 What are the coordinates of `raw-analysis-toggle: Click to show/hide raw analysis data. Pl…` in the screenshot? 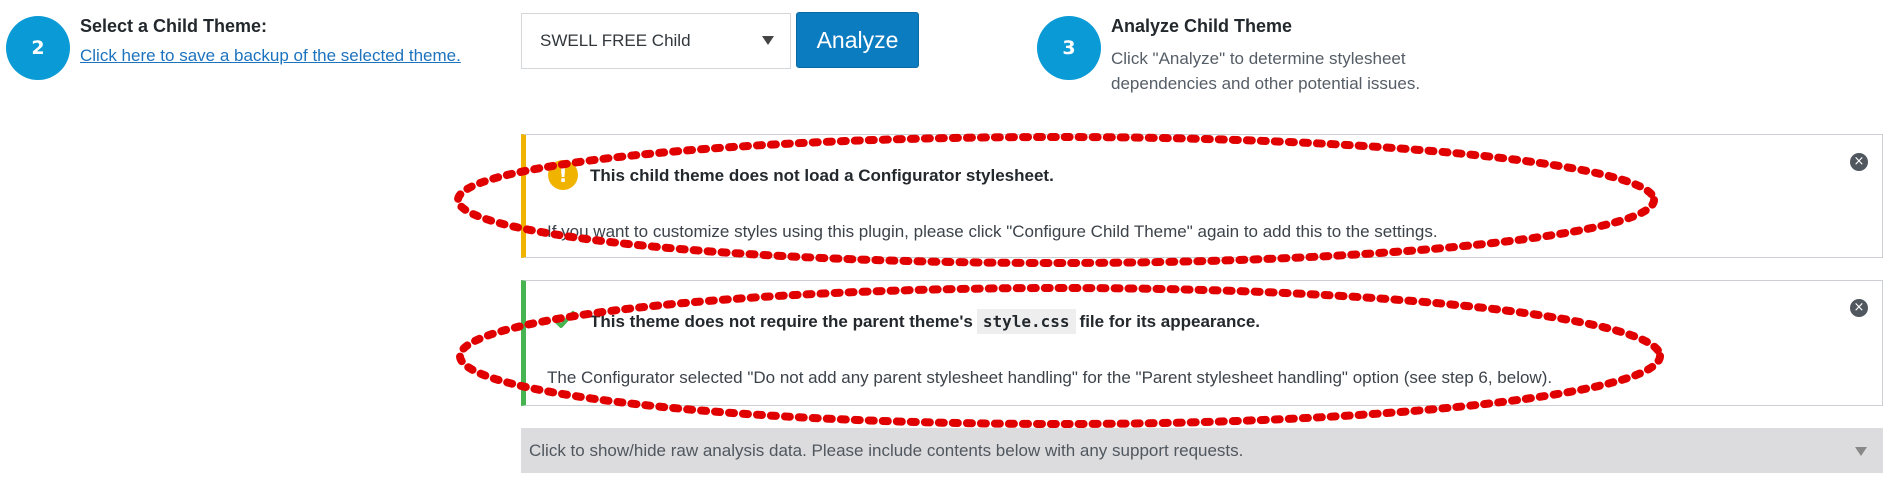 It's located at (1202, 450).